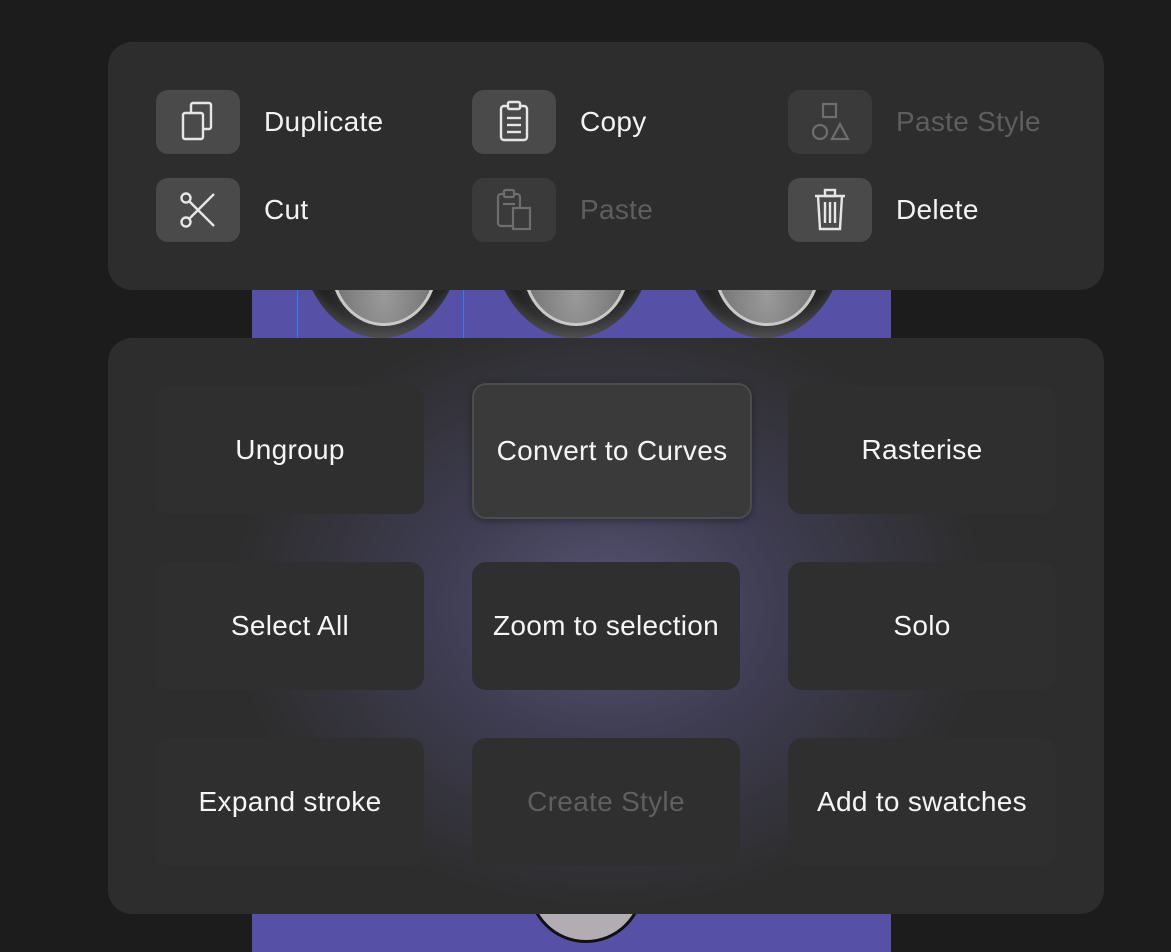 This screenshot has width=1171, height=952. Describe the element at coordinates (613, 121) in the screenshot. I see `copy-label: Copy` at that location.